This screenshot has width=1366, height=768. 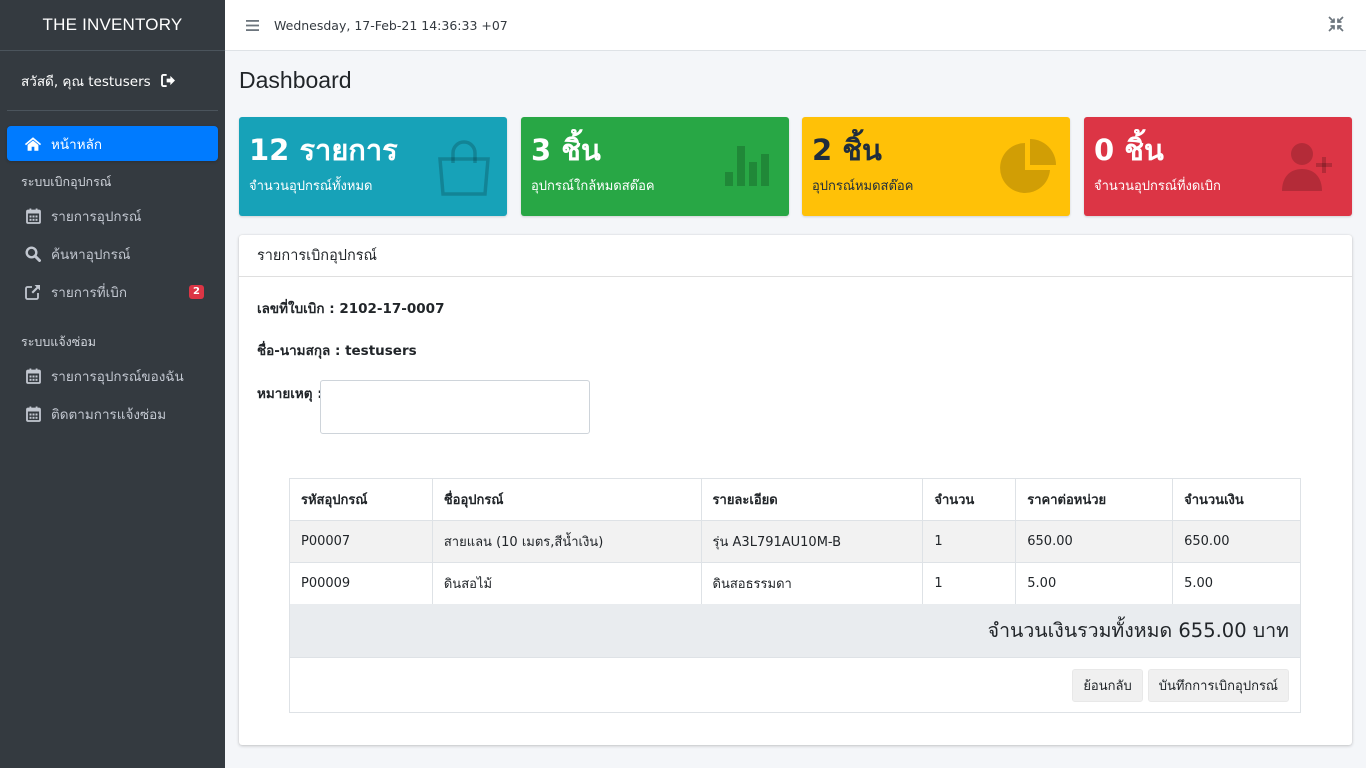 I want to click on back-button: ย้อนกลับ, so click(x=1107, y=685).